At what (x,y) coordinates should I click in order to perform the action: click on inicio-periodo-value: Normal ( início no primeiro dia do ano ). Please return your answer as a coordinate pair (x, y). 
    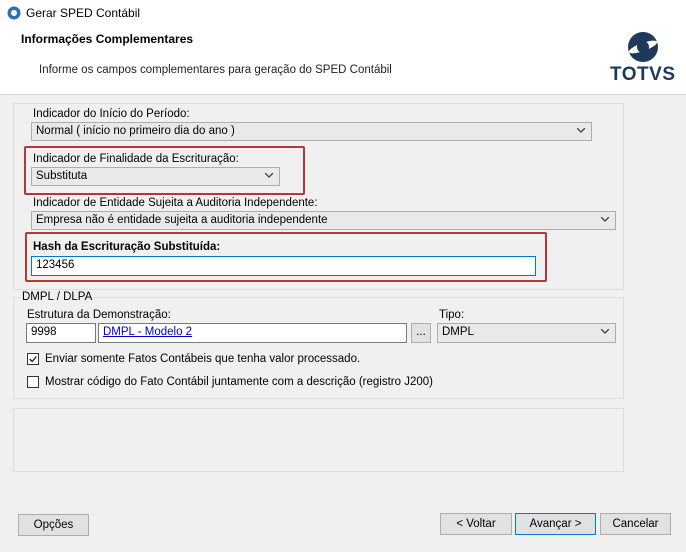
    Looking at the image, I should click on (135, 131).